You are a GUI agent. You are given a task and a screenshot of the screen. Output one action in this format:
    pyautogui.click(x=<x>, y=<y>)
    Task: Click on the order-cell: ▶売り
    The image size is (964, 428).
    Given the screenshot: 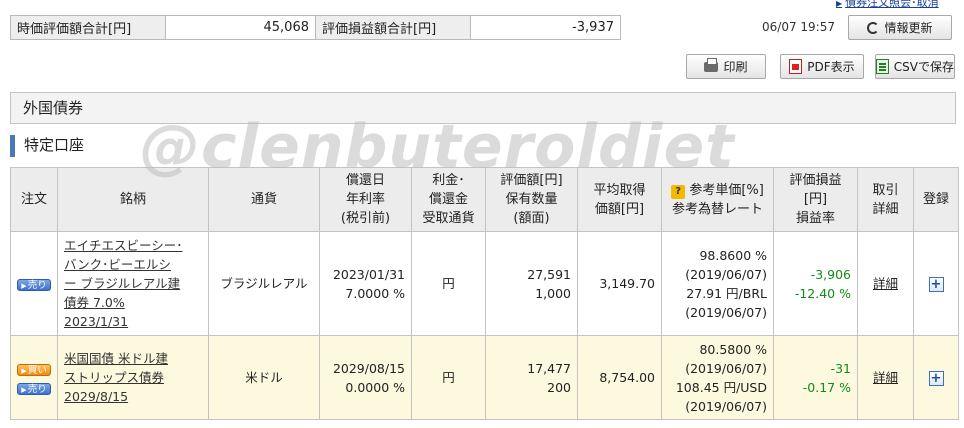 What is the action you would take?
    pyautogui.click(x=34, y=283)
    